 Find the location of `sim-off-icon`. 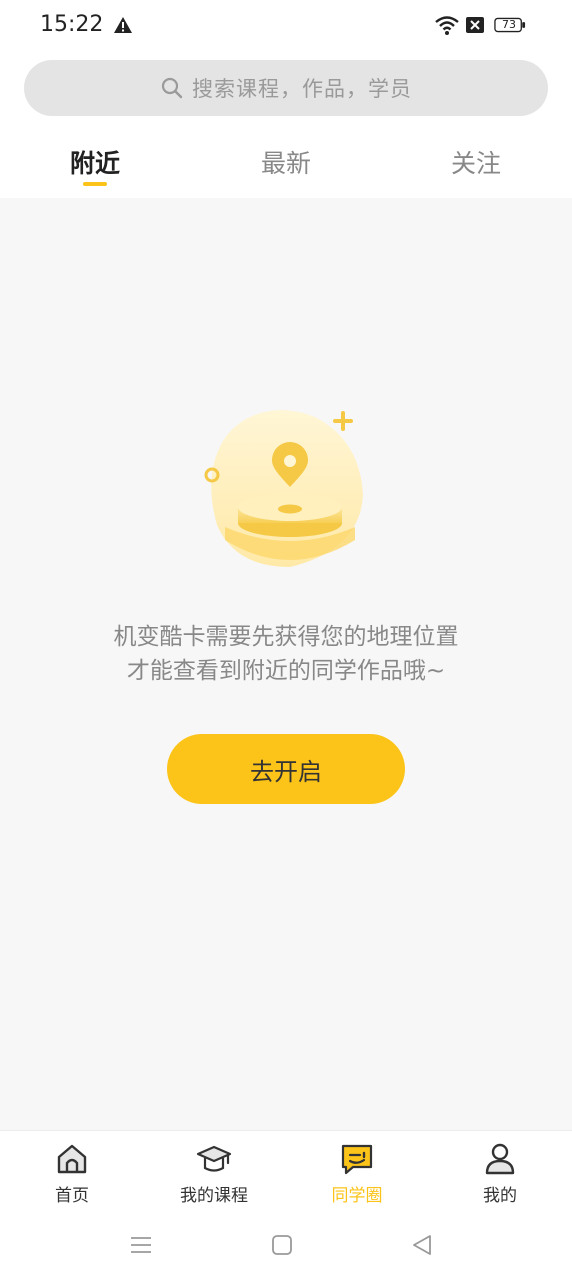

sim-off-icon is located at coordinates (475, 25).